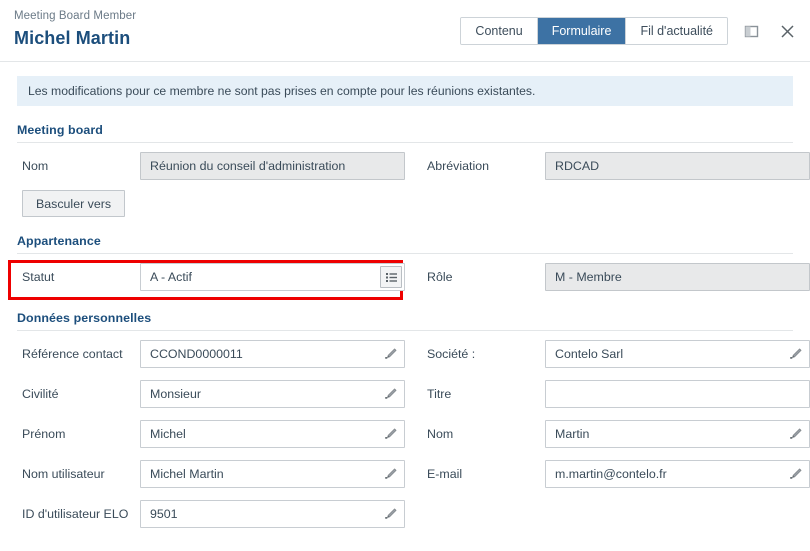 This screenshot has width=810, height=551. What do you see at coordinates (582, 31) in the screenshot?
I see `tab-formulaire: Formulaire` at bounding box center [582, 31].